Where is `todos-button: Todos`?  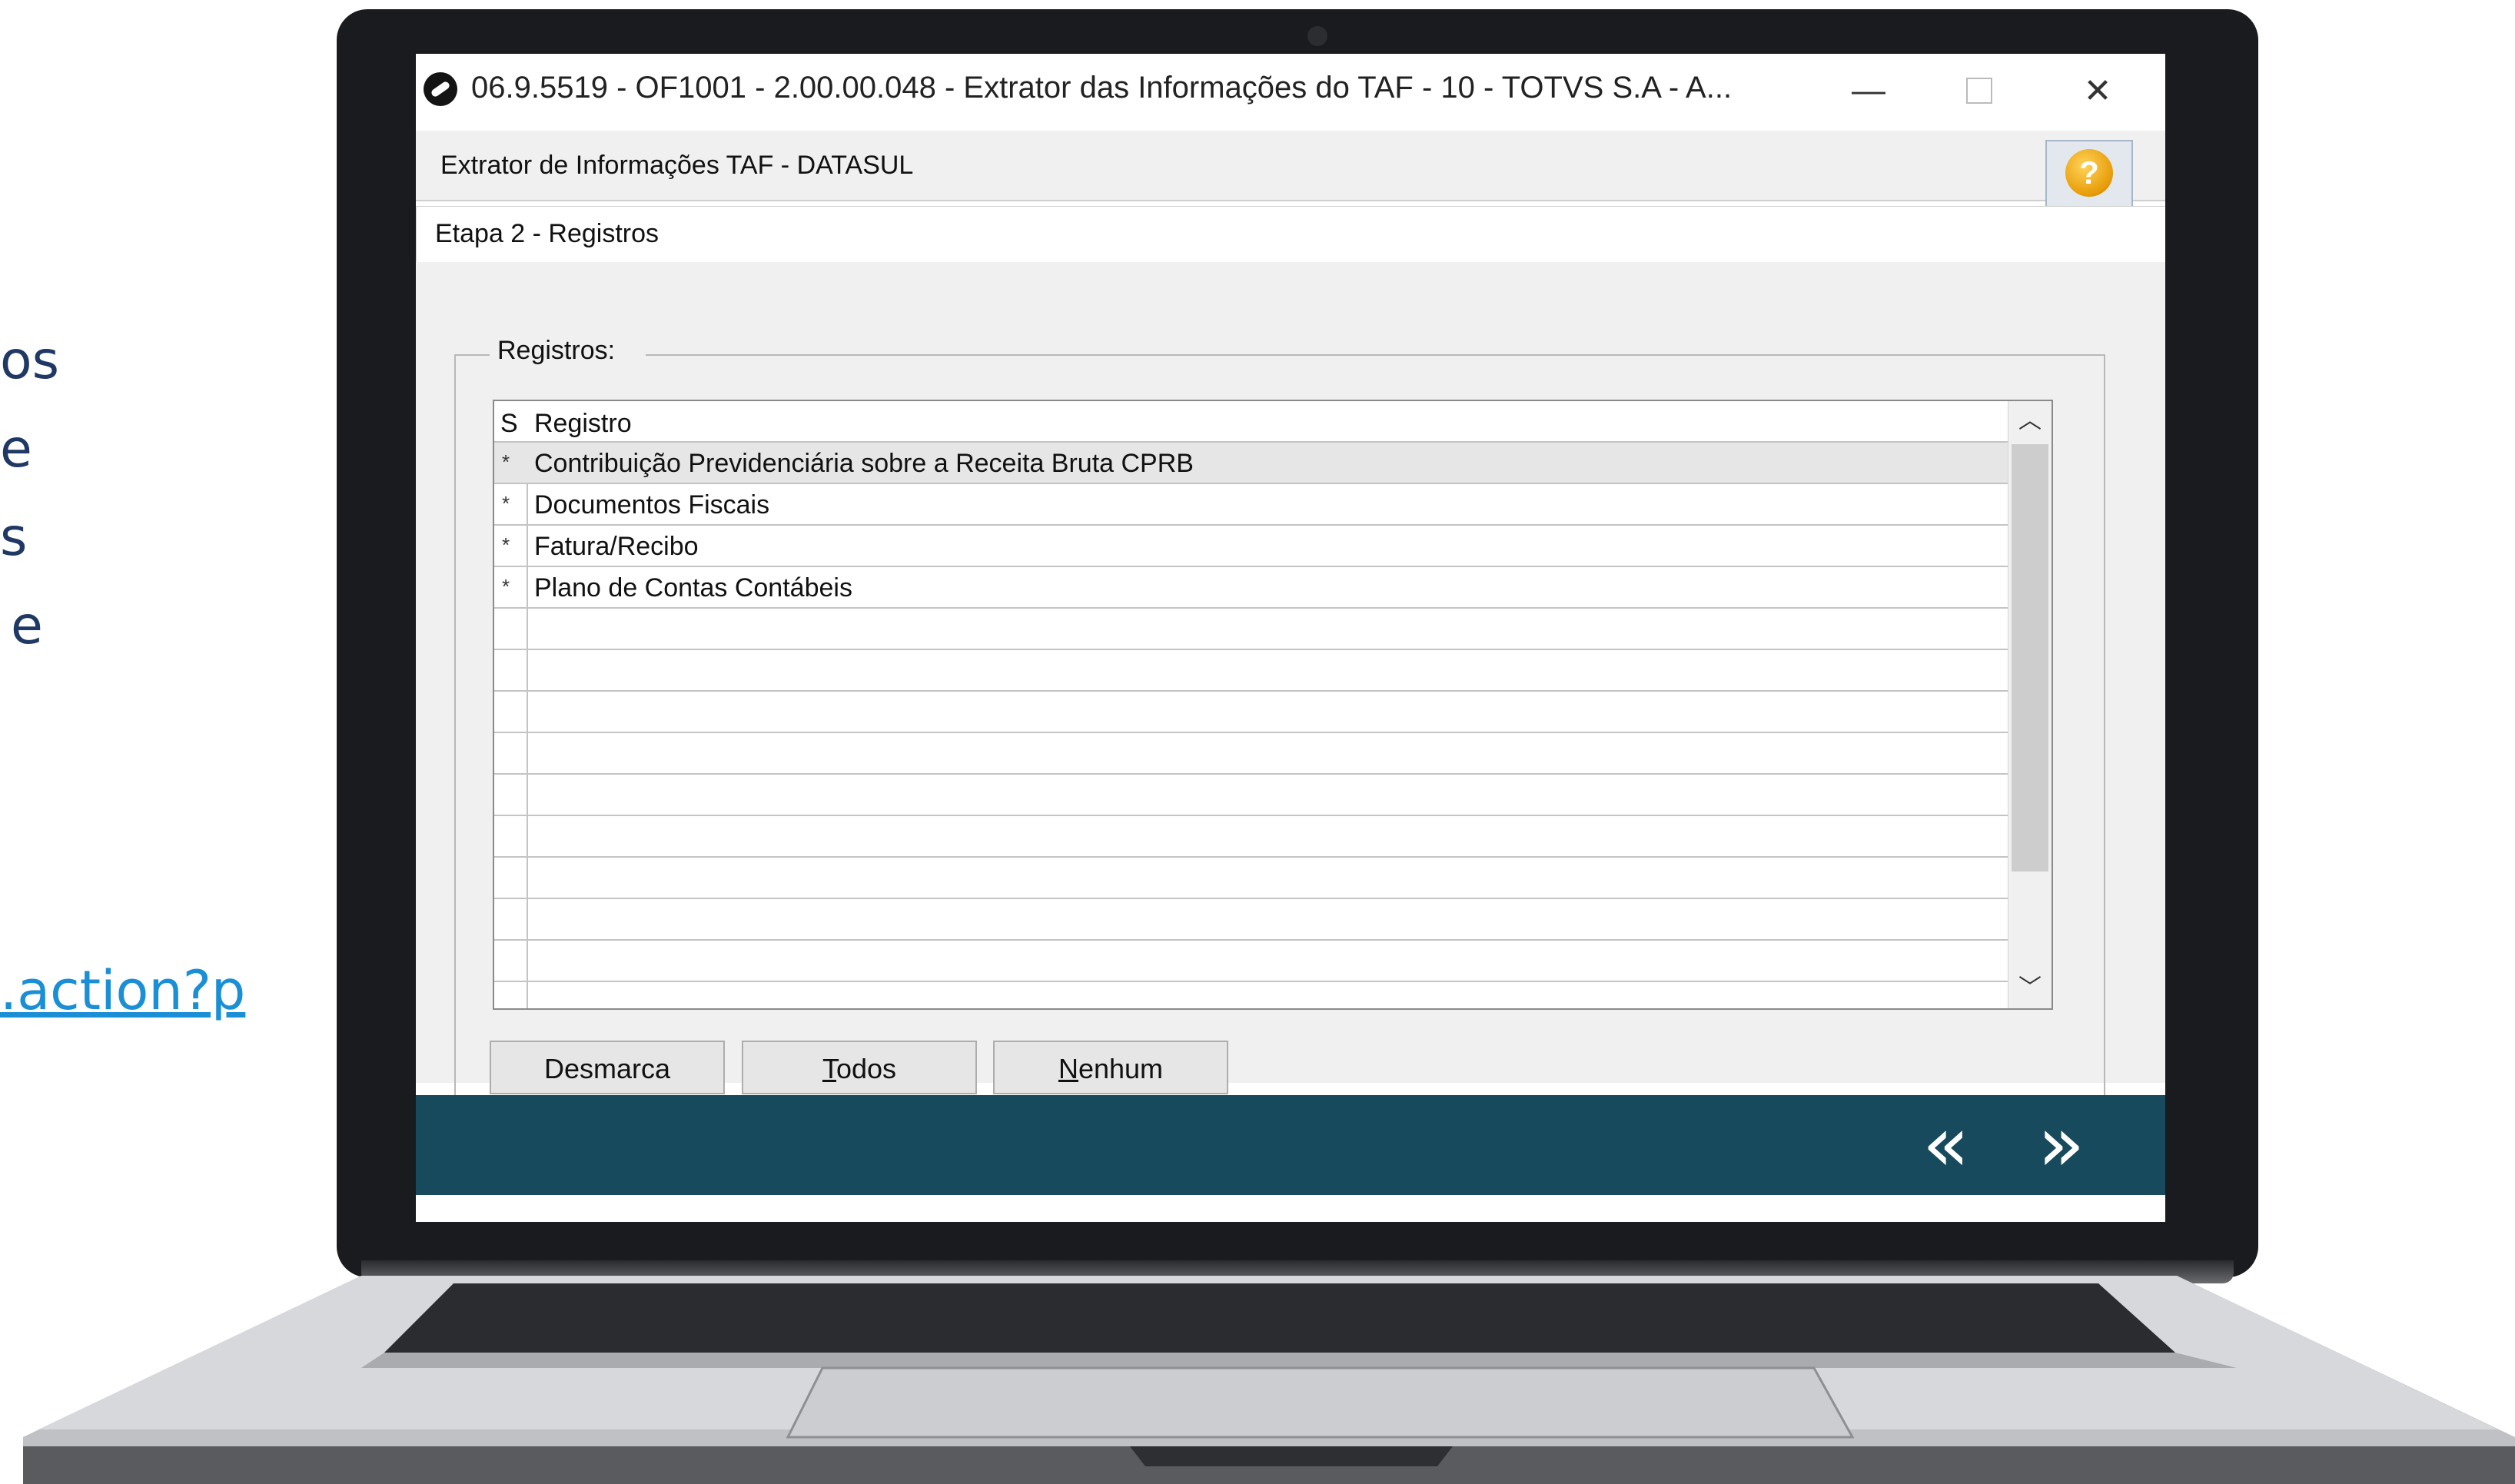
todos-button: Todos is located at coordinates (859, 1067).